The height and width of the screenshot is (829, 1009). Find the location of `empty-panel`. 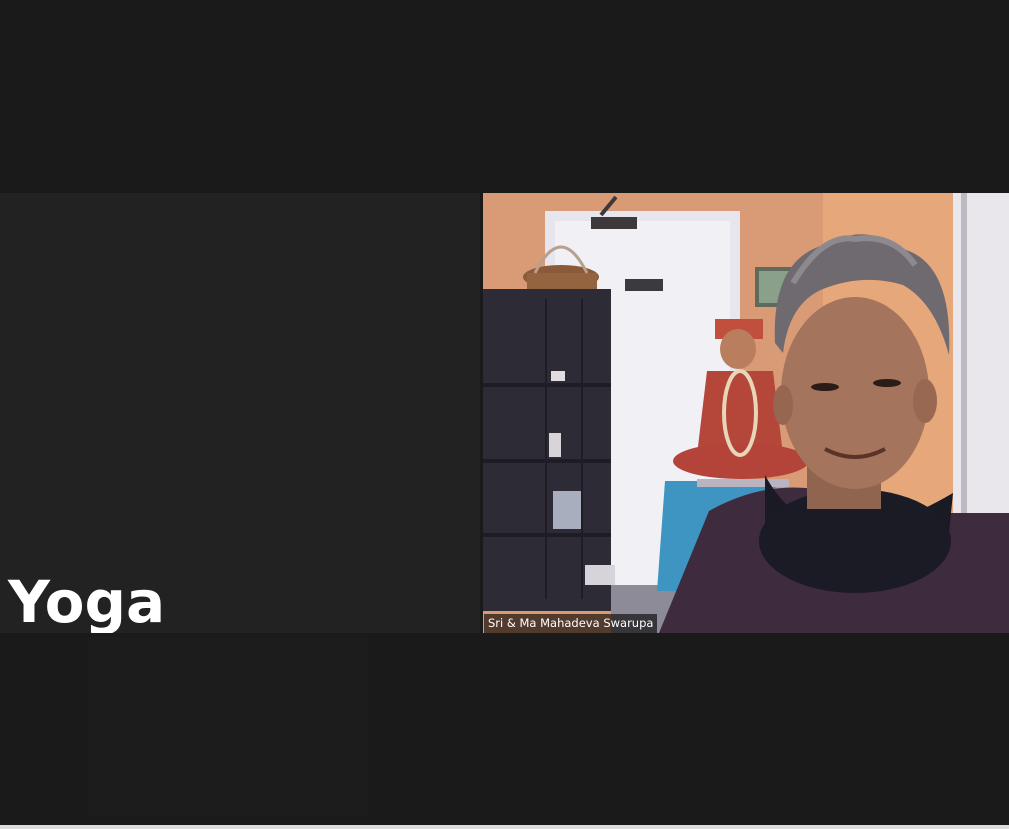

empty-panel is located at coordinates (228, 727).